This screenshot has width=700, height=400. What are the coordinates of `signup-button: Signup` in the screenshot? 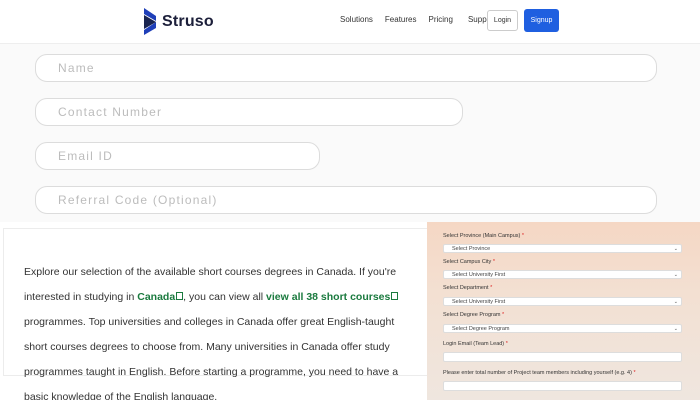 It's located at (541, 20).